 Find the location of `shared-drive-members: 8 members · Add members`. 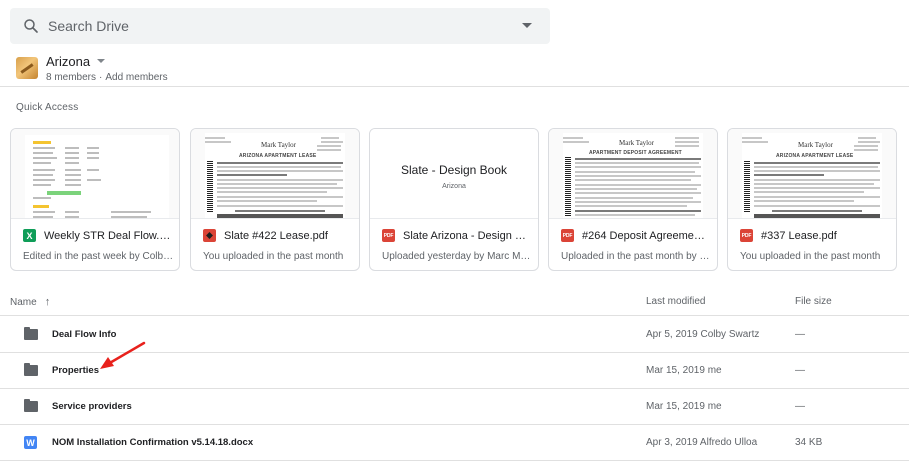

shared-drive-members: 8 members · Add members is located at coordinates (107, 77).